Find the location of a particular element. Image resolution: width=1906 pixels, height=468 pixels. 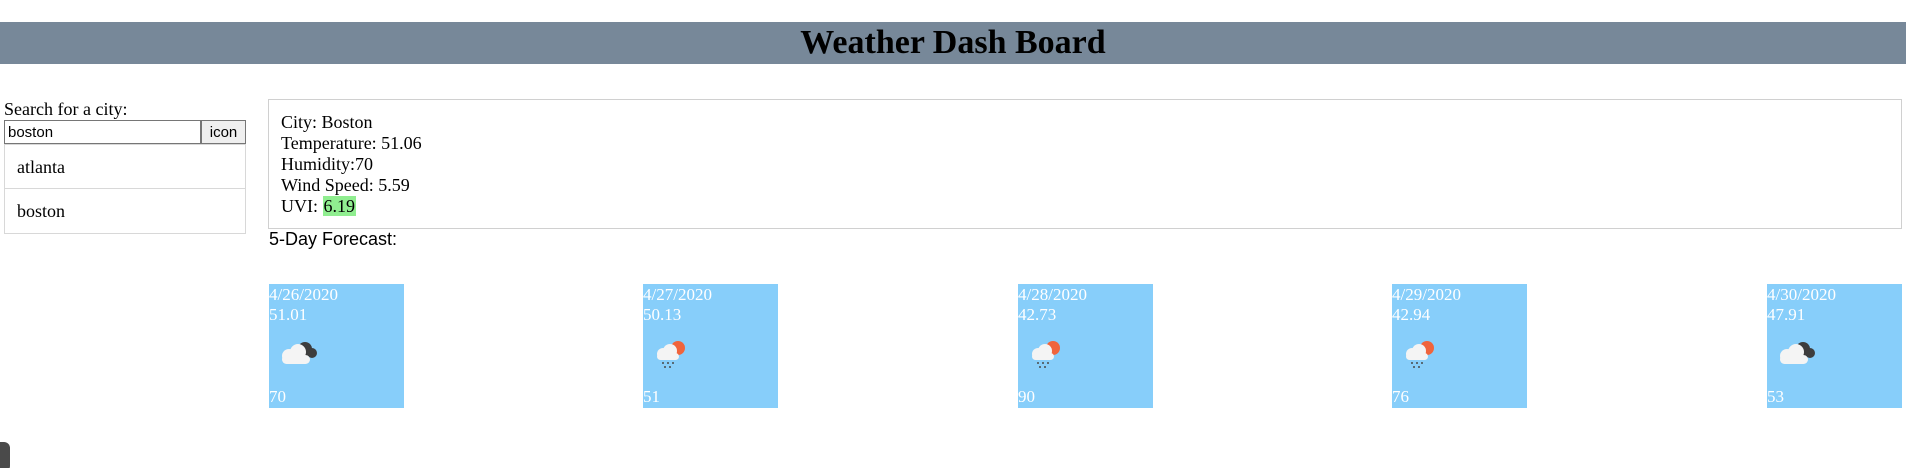

forecast-title: 5-Day Forecast: is located at coordinates (333, 239).